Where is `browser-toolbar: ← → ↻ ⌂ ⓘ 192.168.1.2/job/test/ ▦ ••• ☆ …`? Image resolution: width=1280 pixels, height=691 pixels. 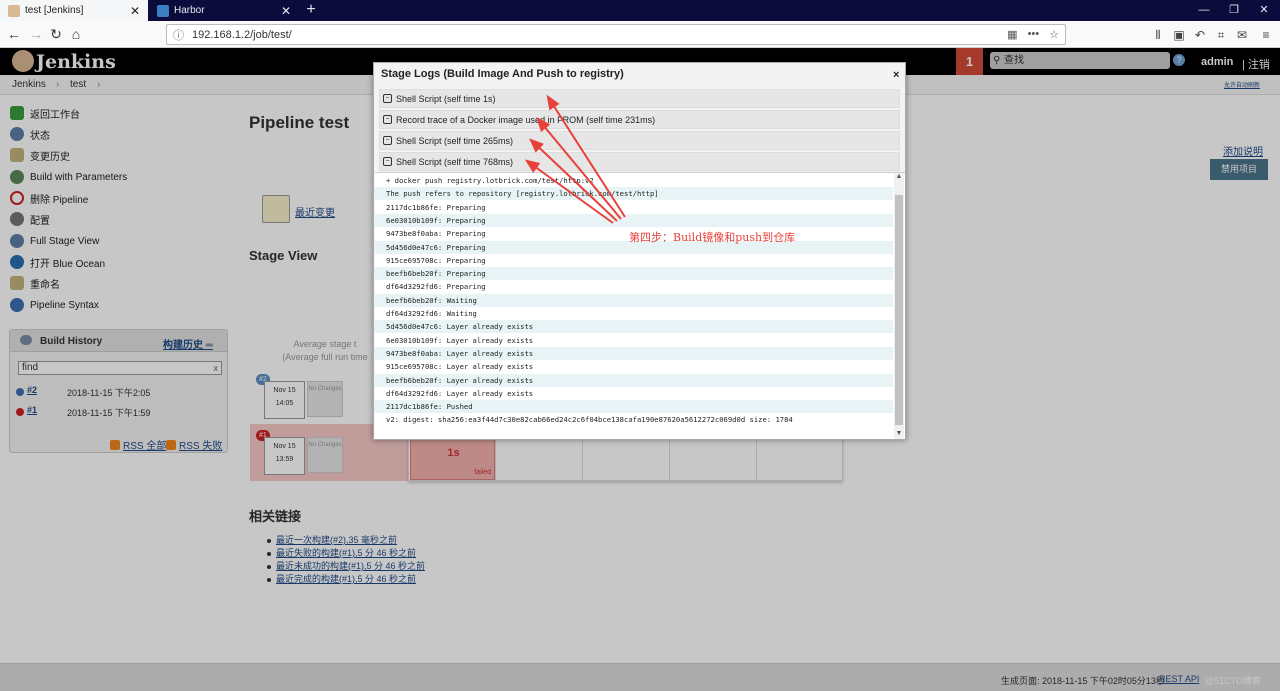
browser-toolbar: ← → ↻ ⌂ ⓘ 192.168.1.2/job/test/ ▦ ••• ☆ … is located at coordinates (640, 34).